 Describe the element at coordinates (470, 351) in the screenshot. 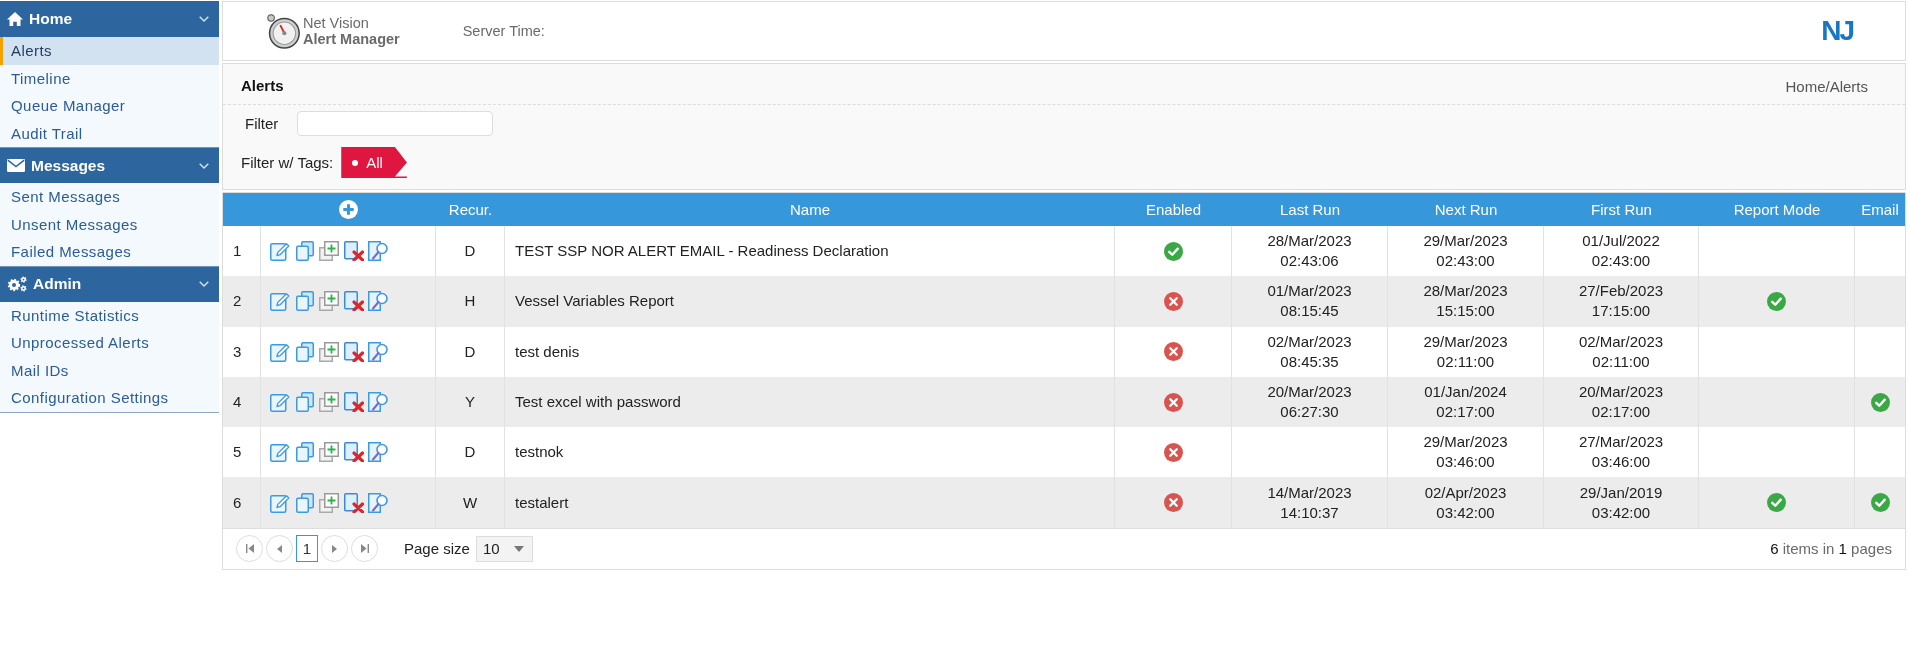

I see `table-cell: D` at that location.